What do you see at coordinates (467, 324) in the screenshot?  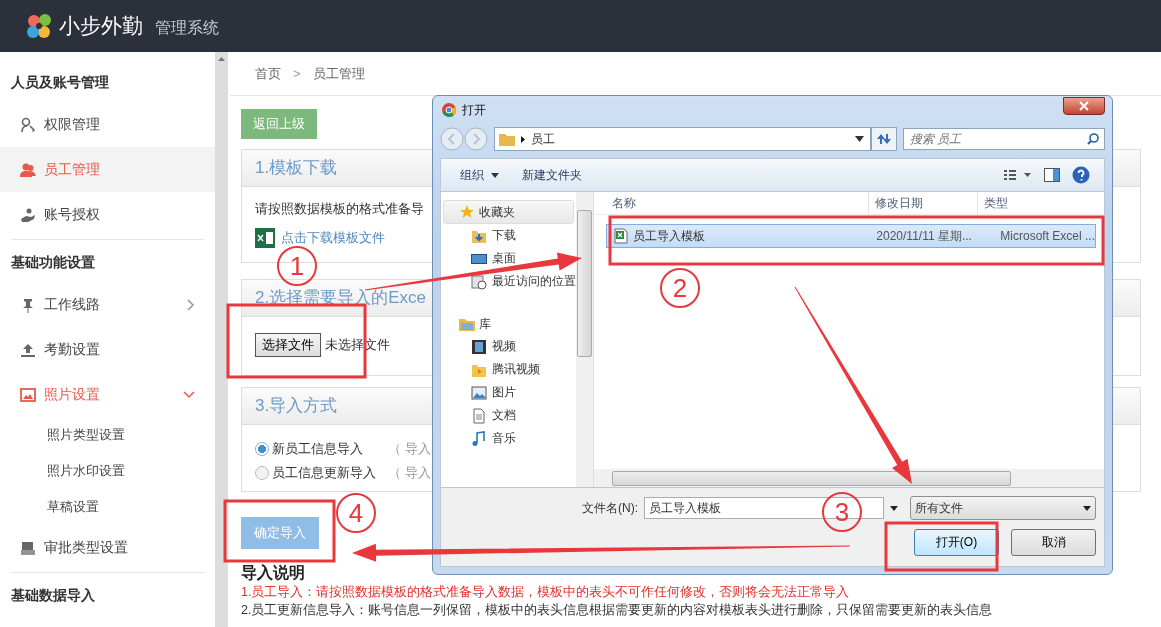 I see `library-folder-icon` at bounding box center [467, 324].